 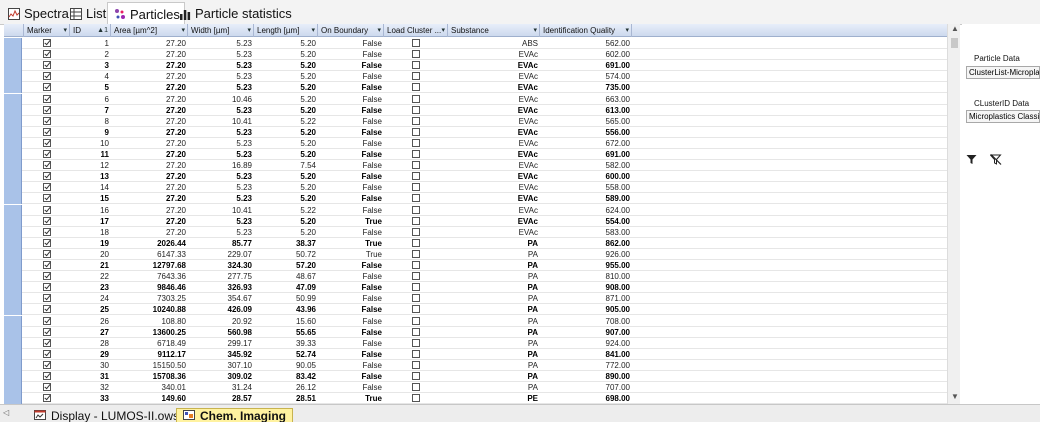 I want to click on table-row: 17 27.20 5.23 5.20 True EVAc 554.00, so click(x=475, y=221).